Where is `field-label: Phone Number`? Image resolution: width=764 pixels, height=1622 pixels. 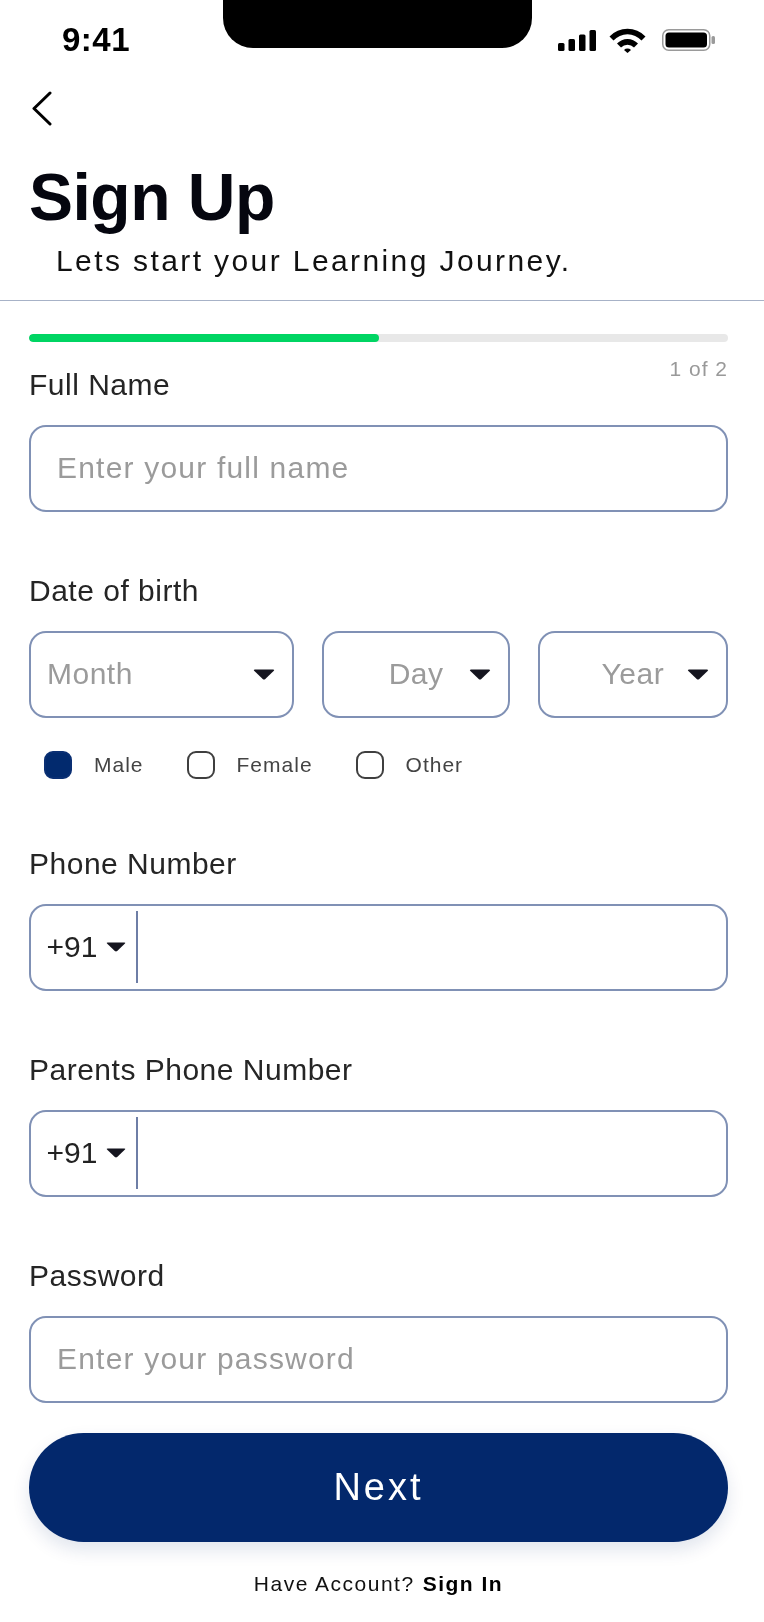 field-label: Phone Number is located at coordinates (133, 864).